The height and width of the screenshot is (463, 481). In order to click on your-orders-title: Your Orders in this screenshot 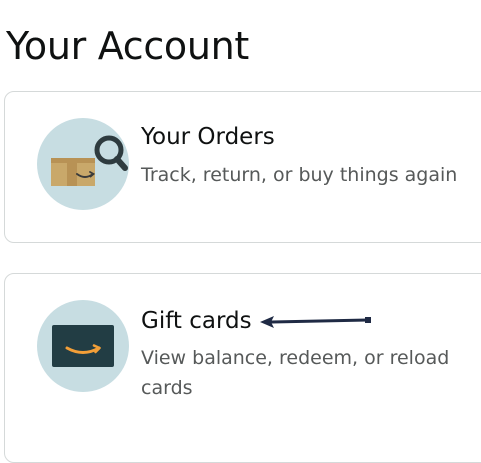, I will do `click(208, 137)`.